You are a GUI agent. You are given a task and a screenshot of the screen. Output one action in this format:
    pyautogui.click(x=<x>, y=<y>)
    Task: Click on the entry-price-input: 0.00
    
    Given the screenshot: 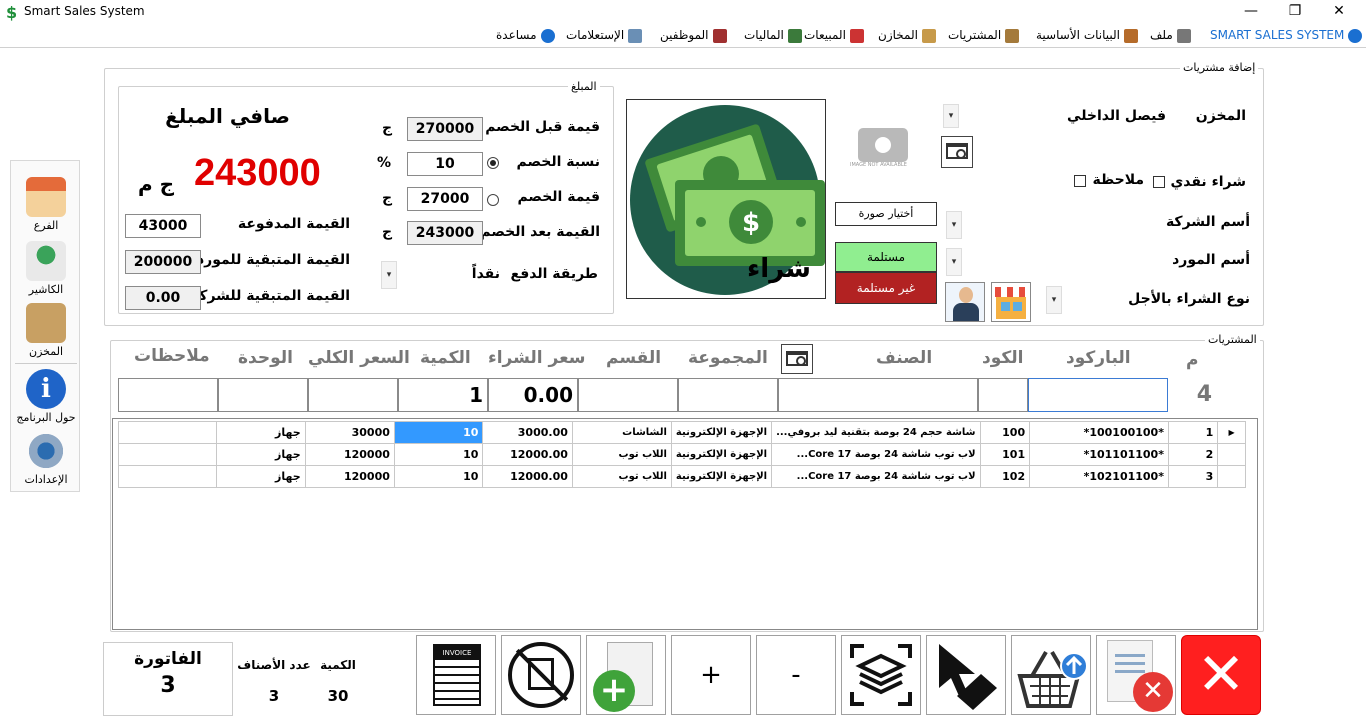 What is the action you would take?
    pyautogui.click(x=533, y=395)
    